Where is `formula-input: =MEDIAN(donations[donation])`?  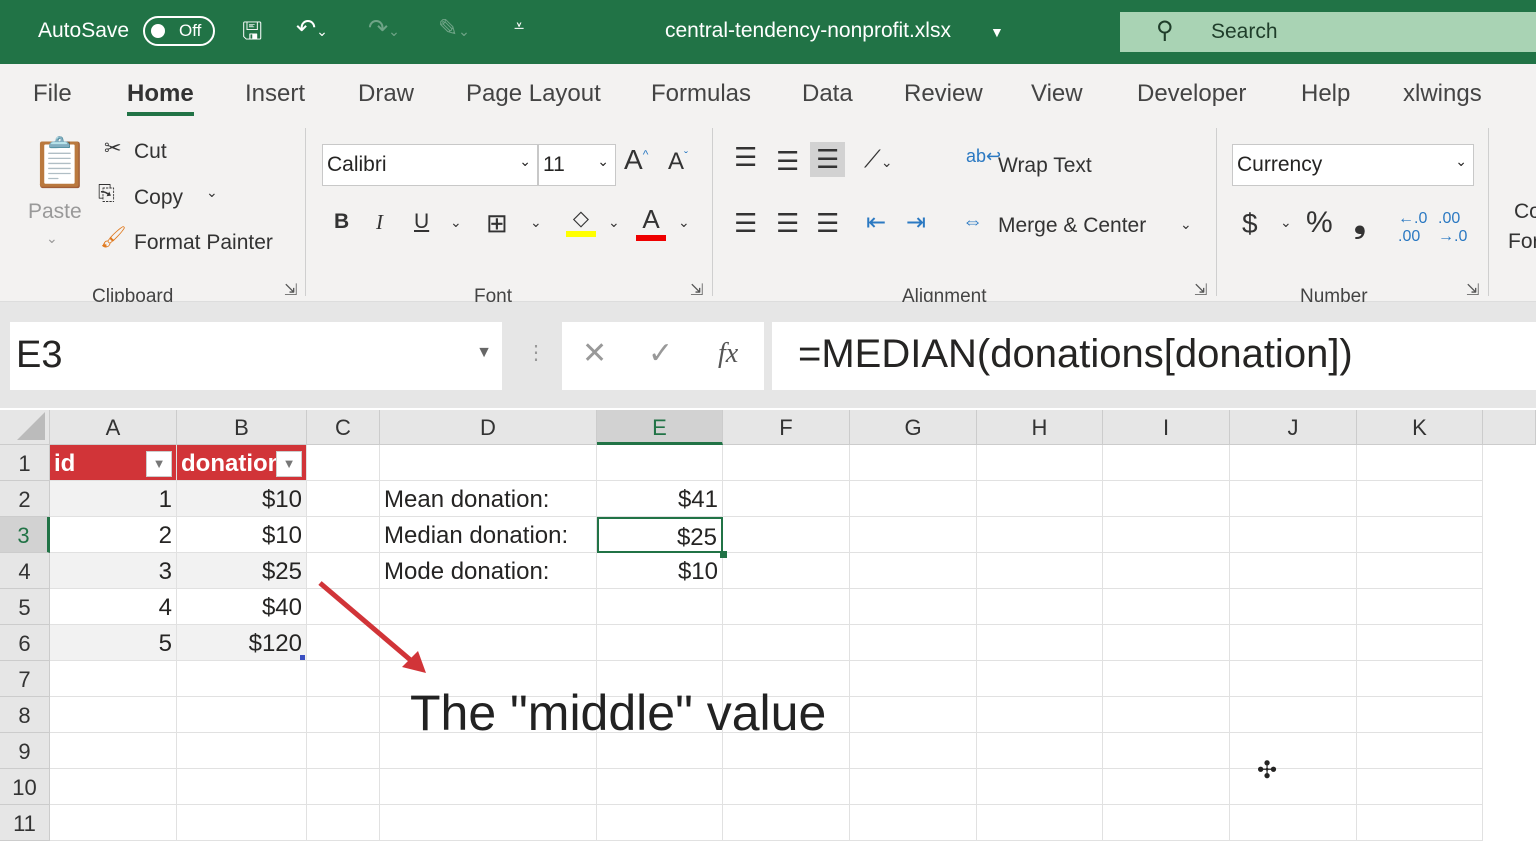 formula-input: =MEDIAN(donations[donation]) is located at coordinates (1154, 356).